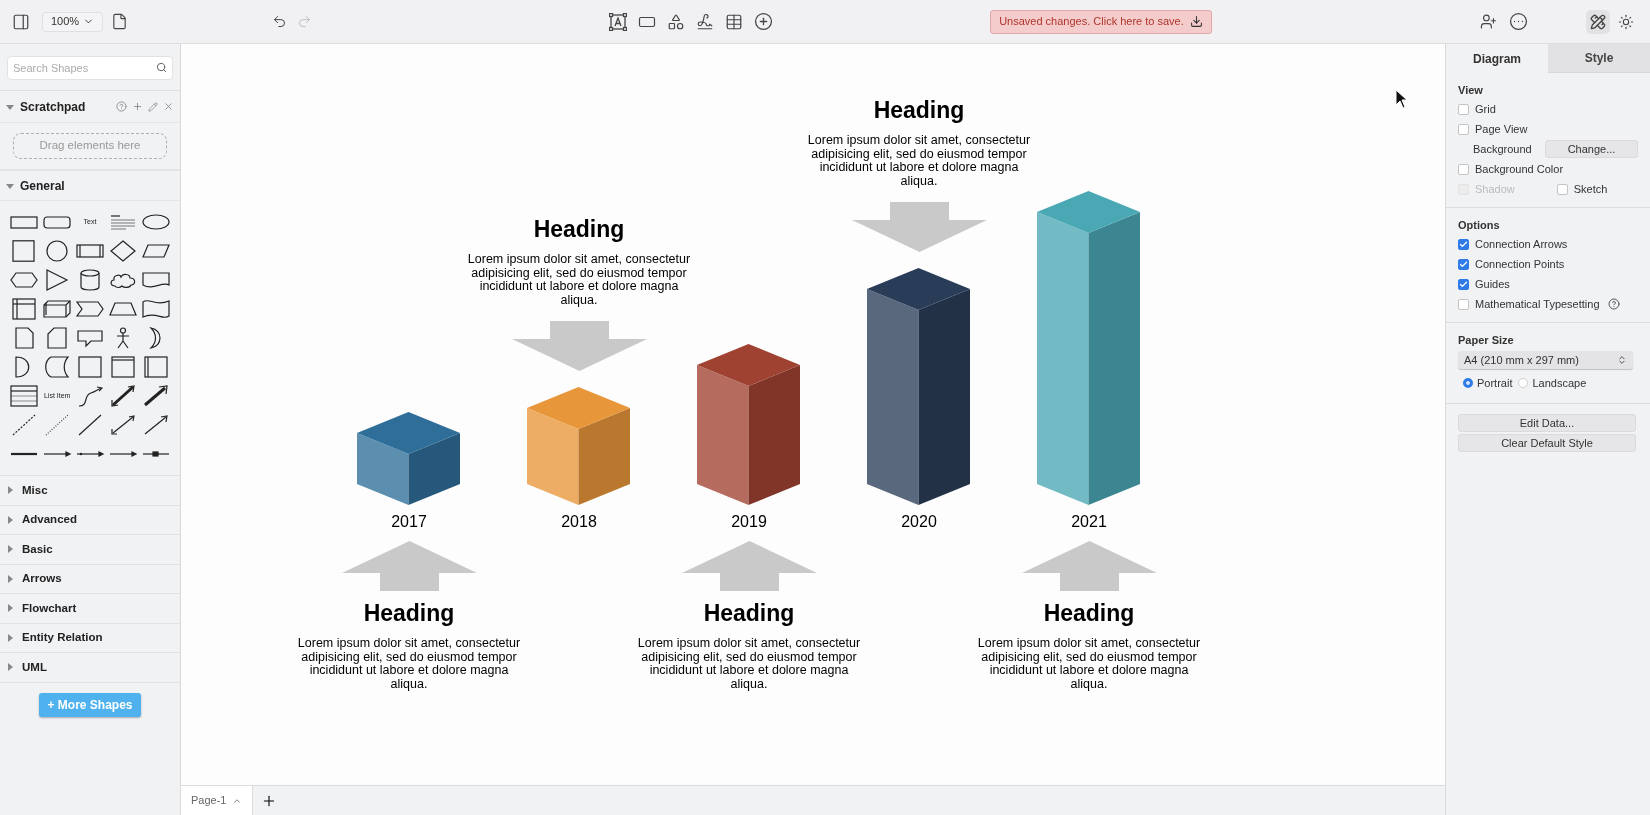  Describe the element at coordinates (764, 21) in the screenshot. I see `add-icon` at that location.